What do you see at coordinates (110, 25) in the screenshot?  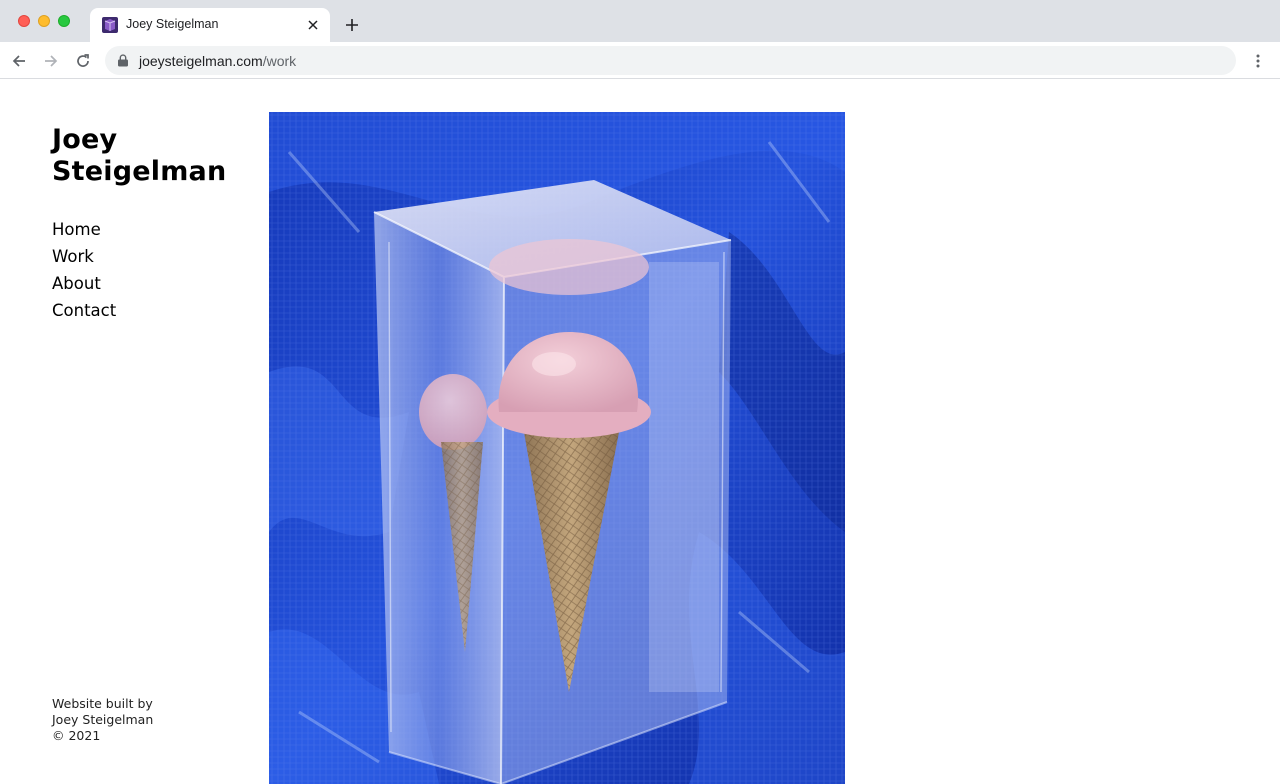 I see `joey-steigelman-favicon` at bounding box center [110, 25].